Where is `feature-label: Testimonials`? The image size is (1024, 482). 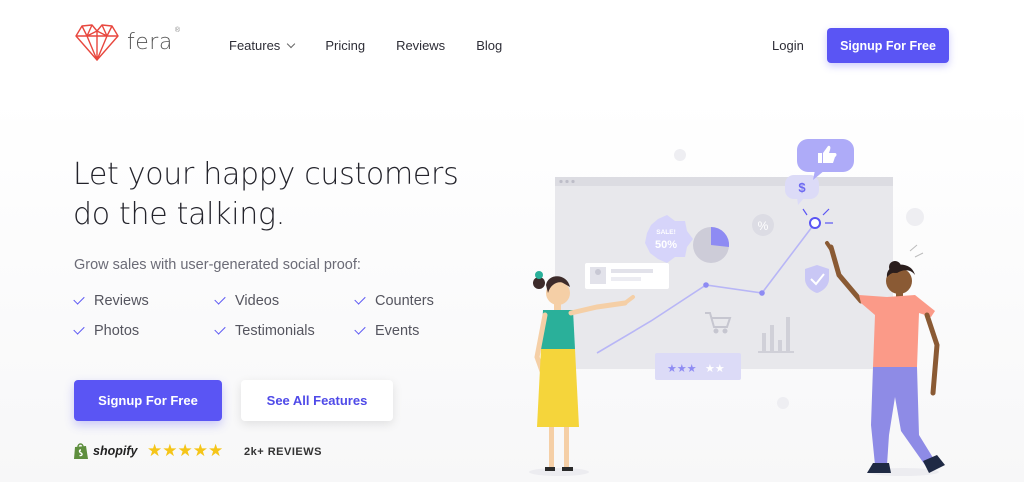 feature-label: Testimonials is located at coordinates (275, 331).